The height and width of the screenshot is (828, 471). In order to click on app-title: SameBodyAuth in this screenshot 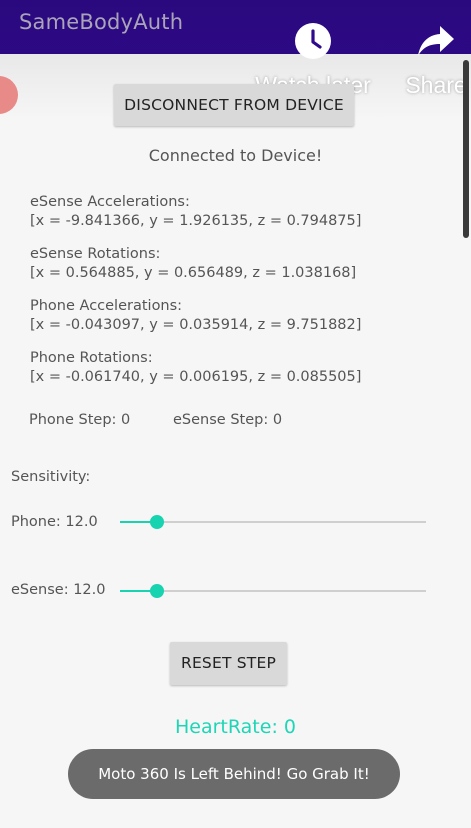, I will do `click(101, 22)`.